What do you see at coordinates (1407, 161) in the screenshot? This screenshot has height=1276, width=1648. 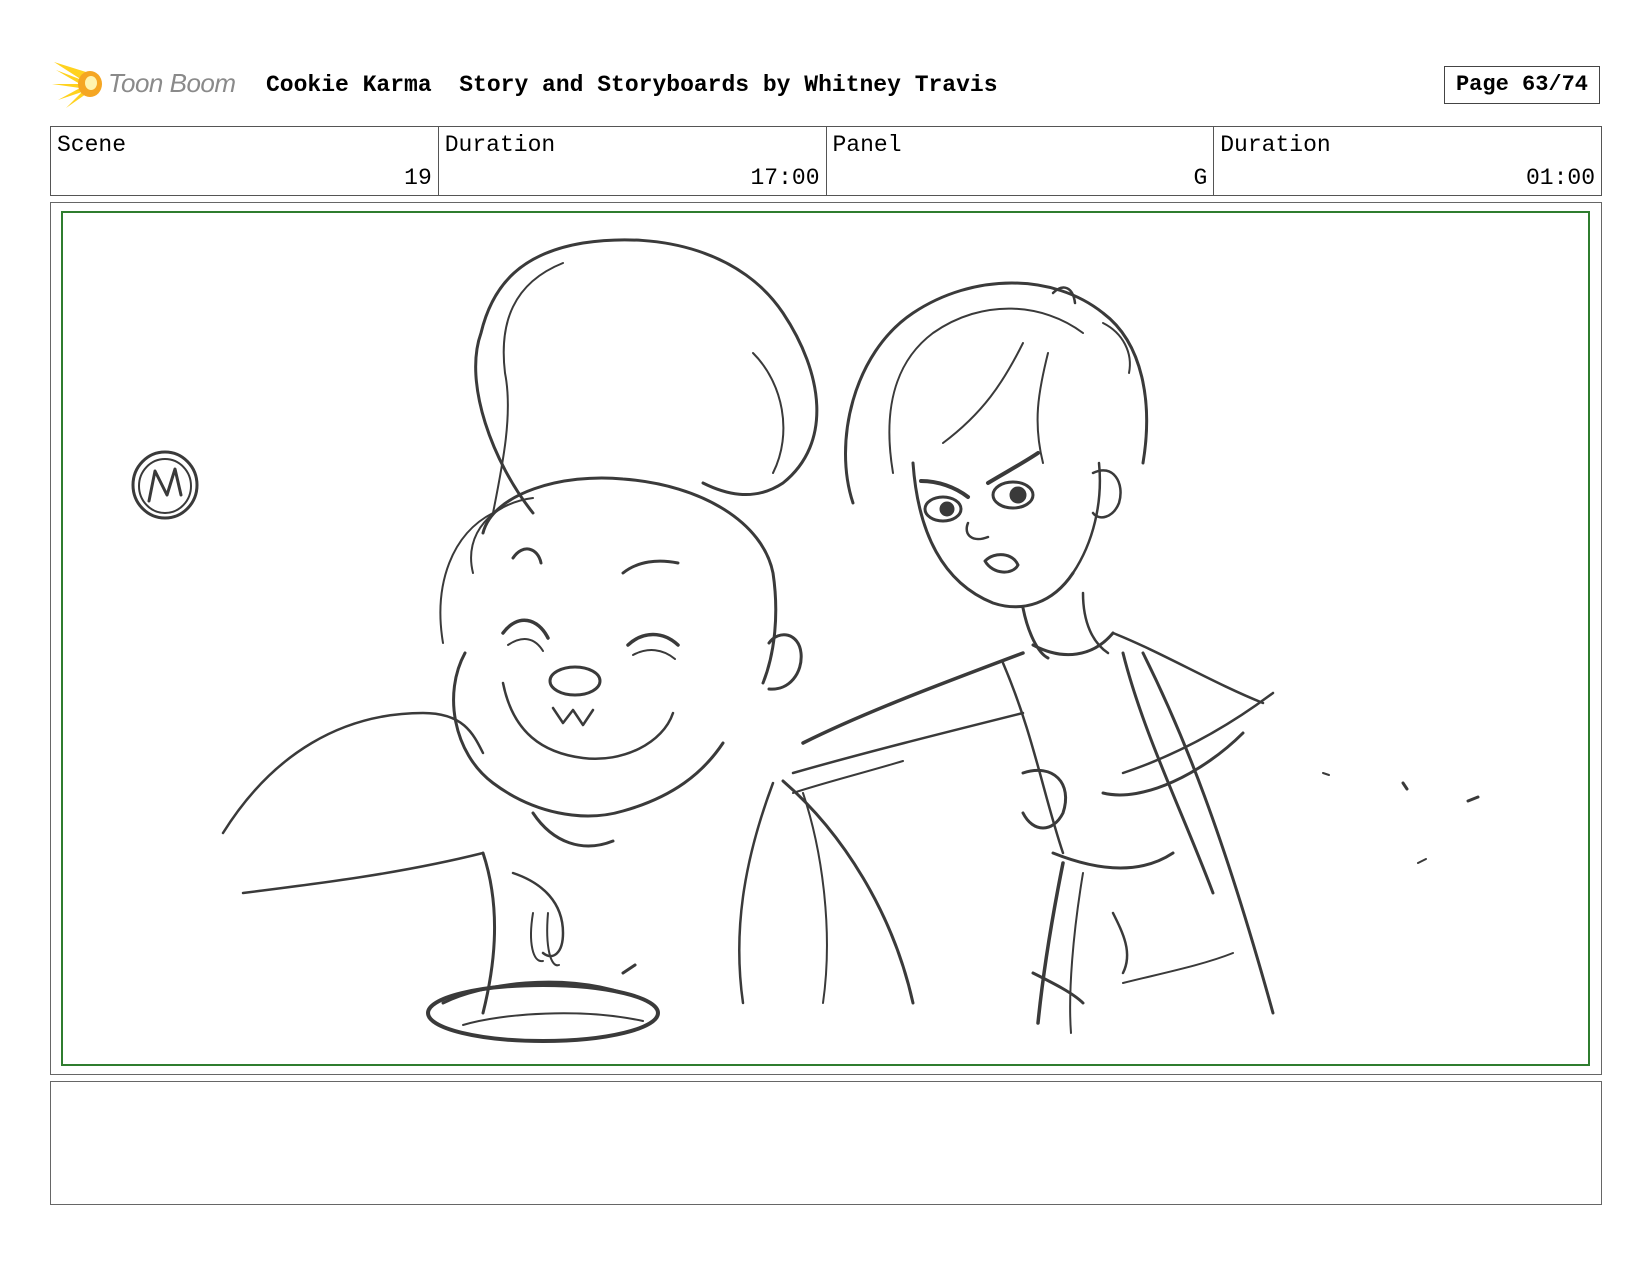 I see `panel-duration-cell: Duration 01:00` at bounding box center [1407, 161].